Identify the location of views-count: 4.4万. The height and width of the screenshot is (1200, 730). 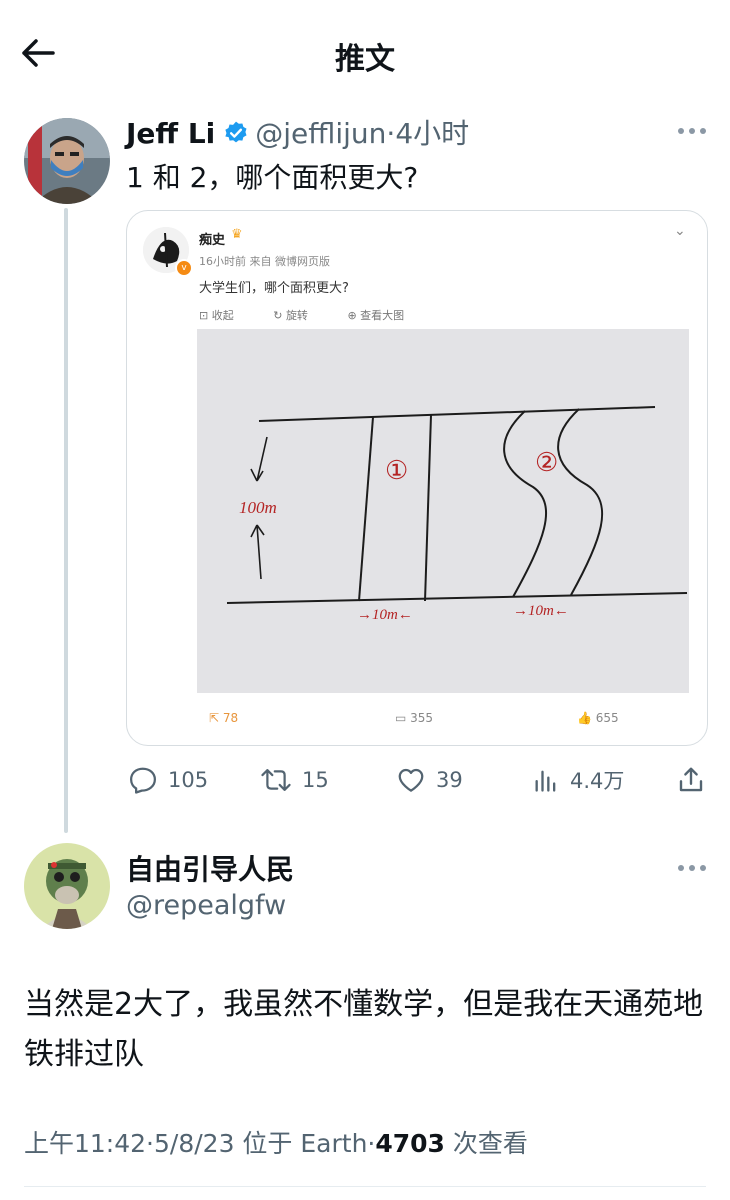
(597, 781).